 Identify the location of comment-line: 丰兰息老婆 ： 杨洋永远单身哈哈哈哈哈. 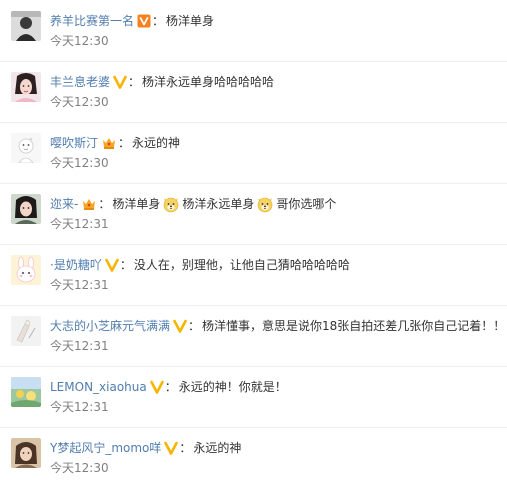
(162, 82).